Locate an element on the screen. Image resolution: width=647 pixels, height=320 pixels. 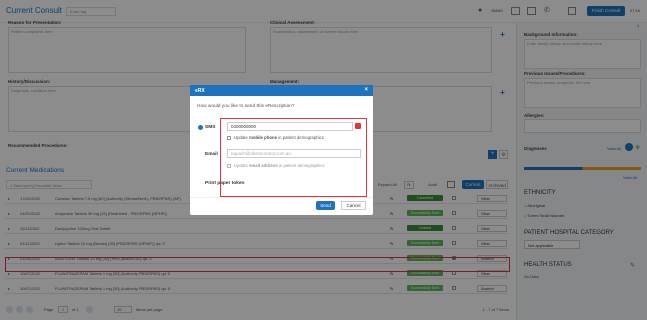
update-email-pre: Update is located at coordinates (242, 165).